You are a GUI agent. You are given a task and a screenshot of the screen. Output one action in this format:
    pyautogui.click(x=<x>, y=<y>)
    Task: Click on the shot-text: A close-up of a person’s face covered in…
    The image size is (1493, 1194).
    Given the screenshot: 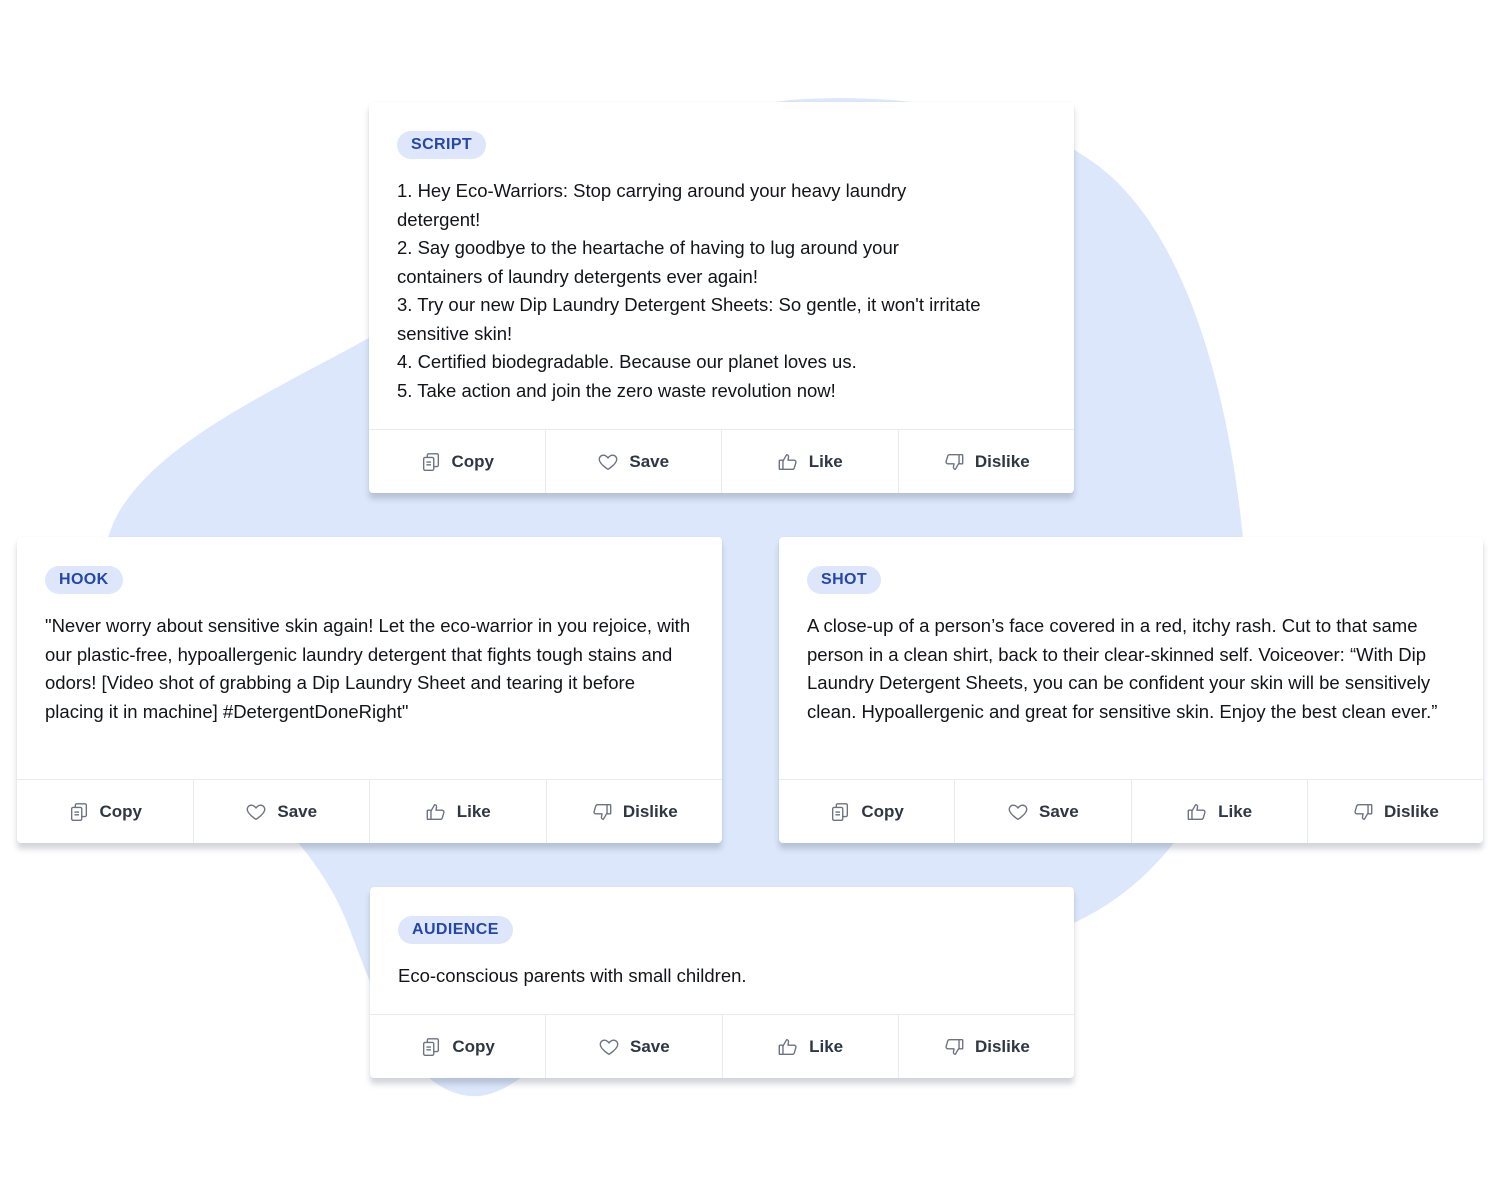 What is the action you would take?
    pyautogui.click(x=1122, y=668)
    